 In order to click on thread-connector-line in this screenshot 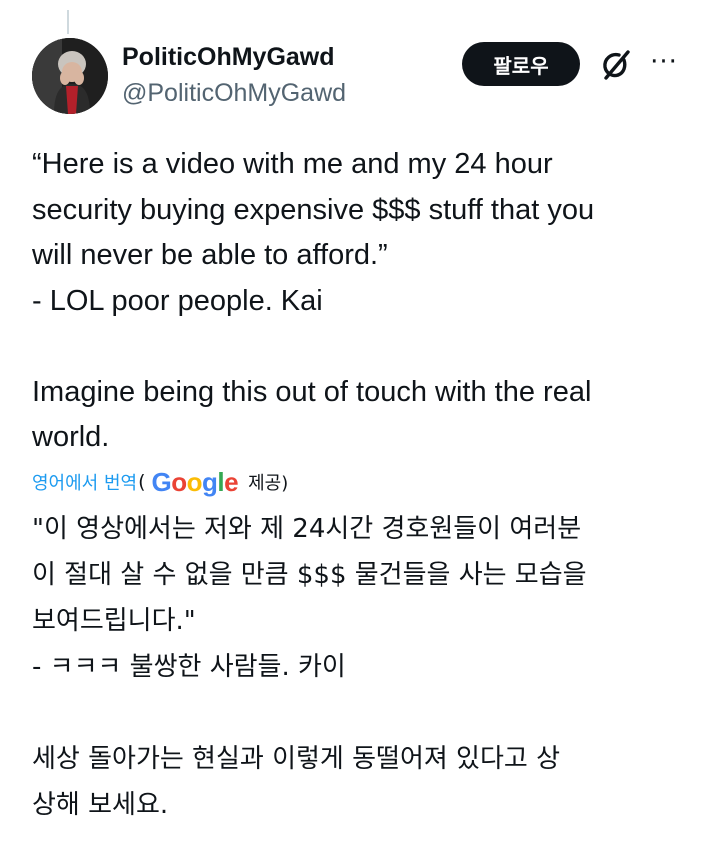, I will do `click(68, 22)`.